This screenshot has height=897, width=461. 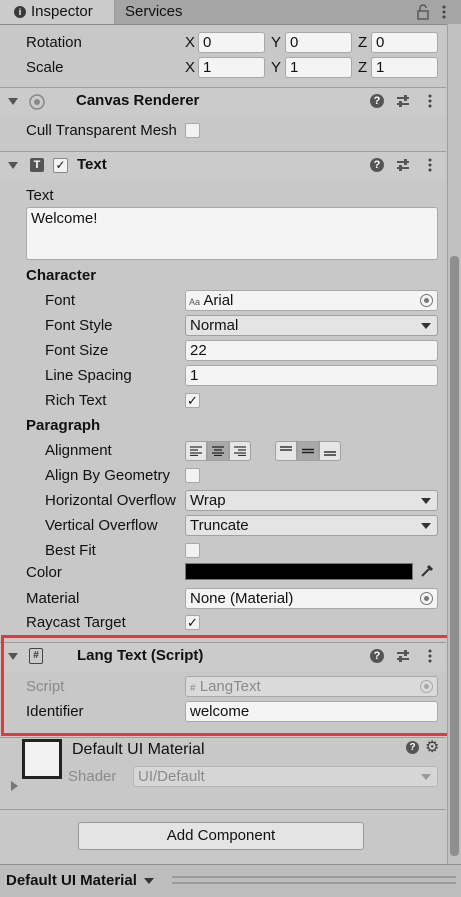 I want to click on align-center-icon, so click(x=218, y=451).